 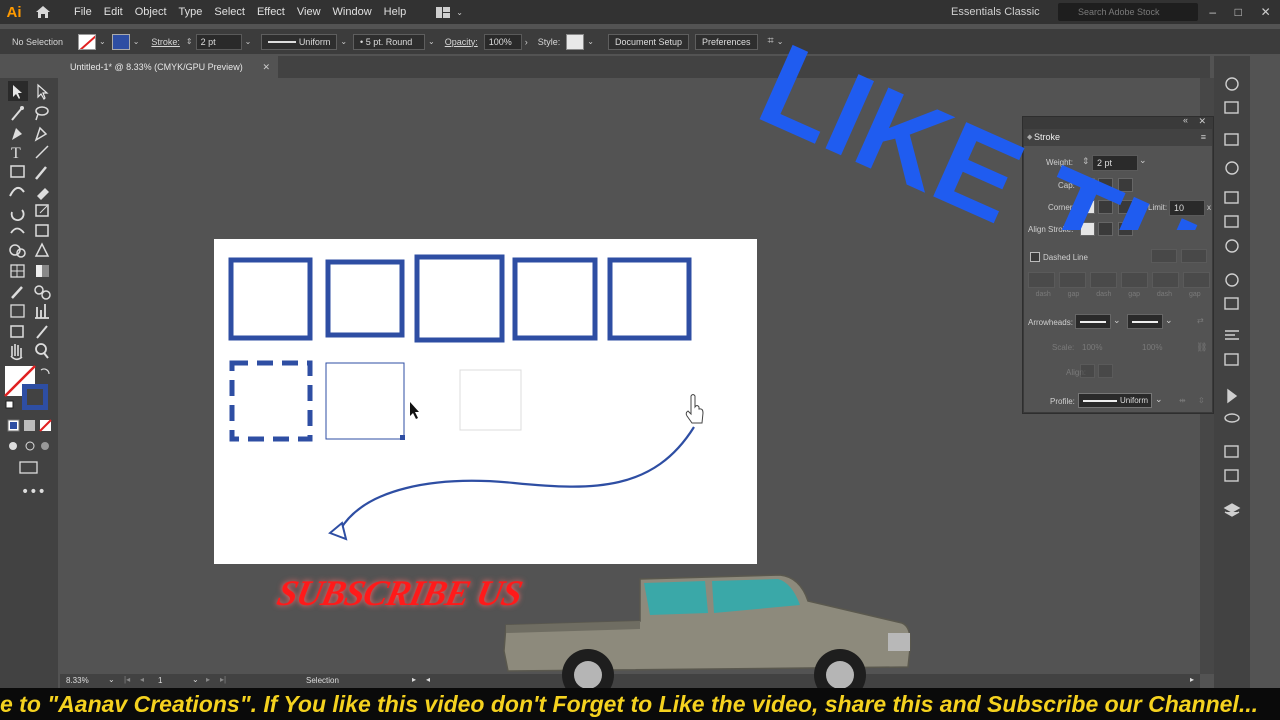 I want to click on last-artboard-icon: ▸|, so click(x=223, y=679).